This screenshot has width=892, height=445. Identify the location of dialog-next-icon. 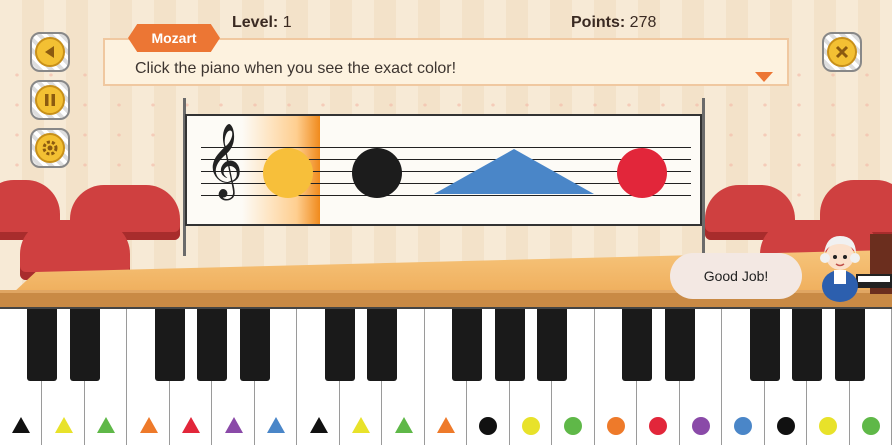
(764, 77).